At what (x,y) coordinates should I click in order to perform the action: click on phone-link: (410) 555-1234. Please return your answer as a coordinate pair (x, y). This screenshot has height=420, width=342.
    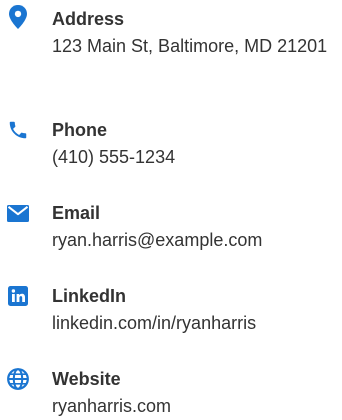
    Looking at the image, I should click on (194, 157).